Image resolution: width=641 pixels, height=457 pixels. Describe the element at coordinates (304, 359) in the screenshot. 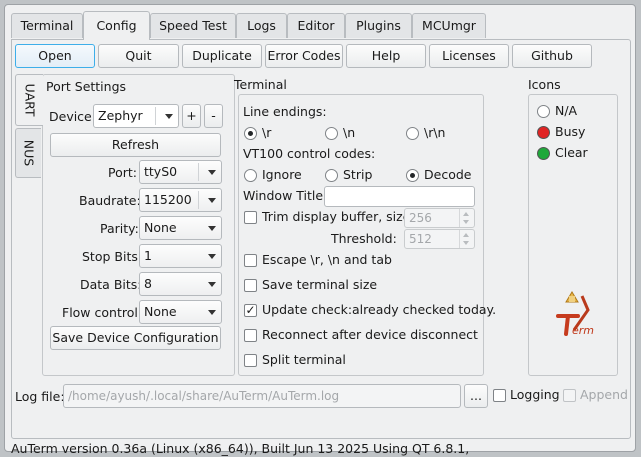

I see `split-terminal-label: Split terminal` at that location.